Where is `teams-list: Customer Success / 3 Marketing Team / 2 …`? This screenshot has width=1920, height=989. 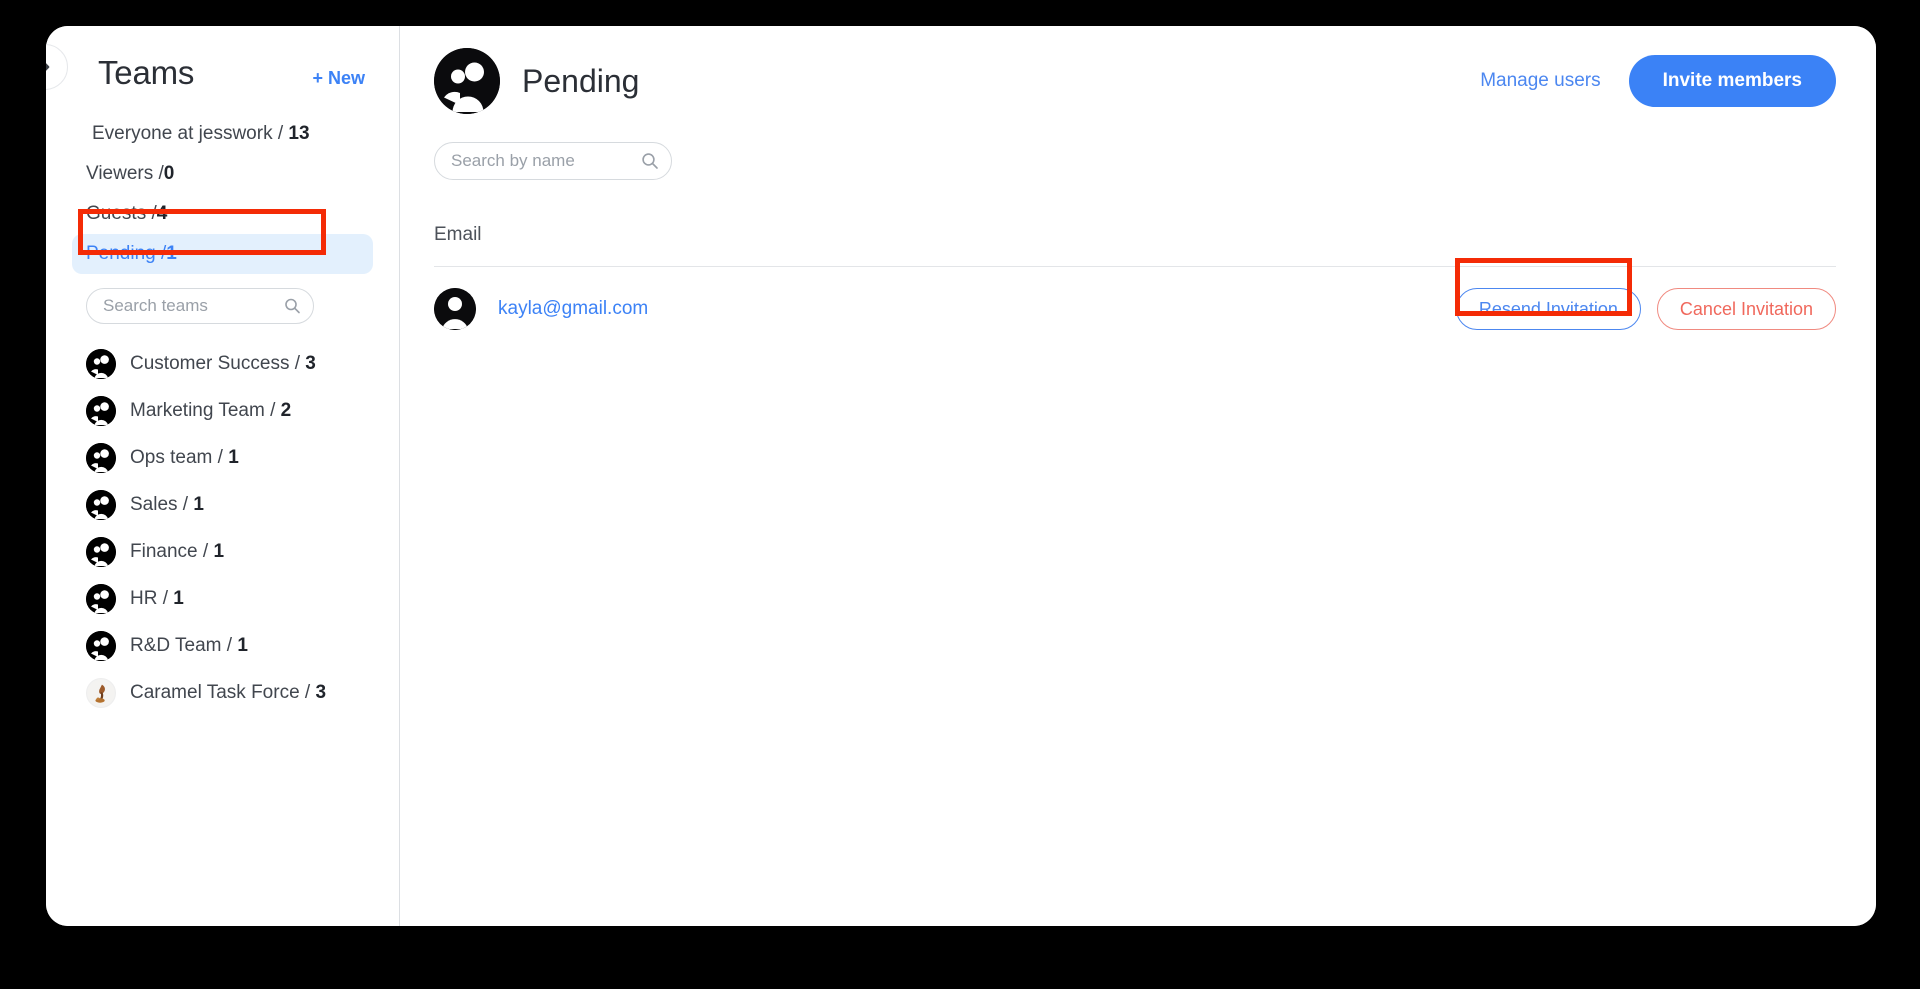 teams-list: Customer Success / 3 Marketing Team / 2 … is located at coordinates (222, 528).